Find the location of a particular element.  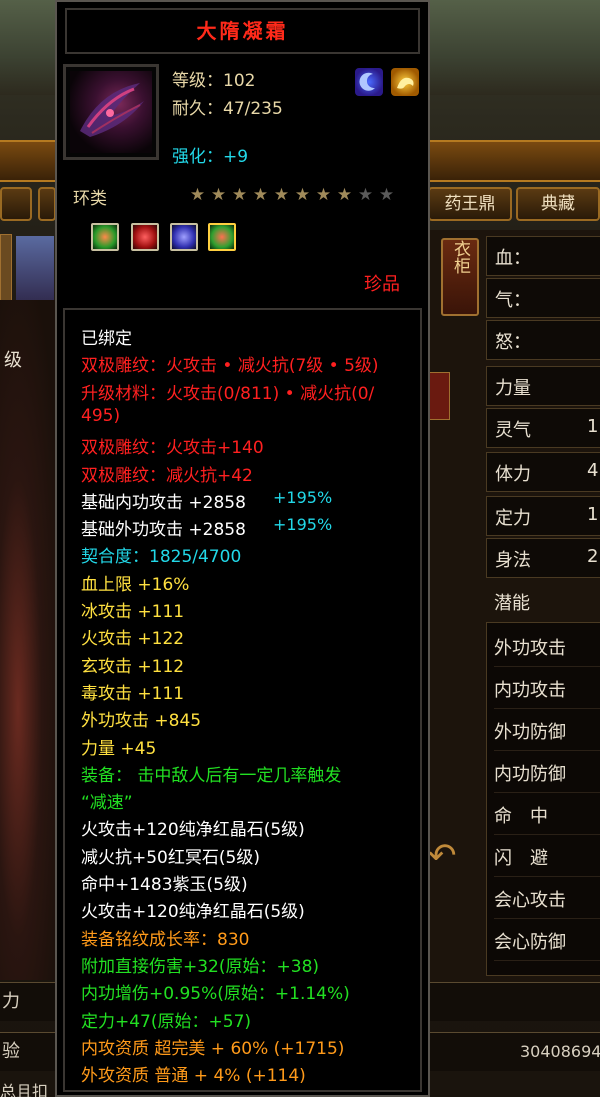

tab-label: 典藏 is located at coordinates (558, 204).